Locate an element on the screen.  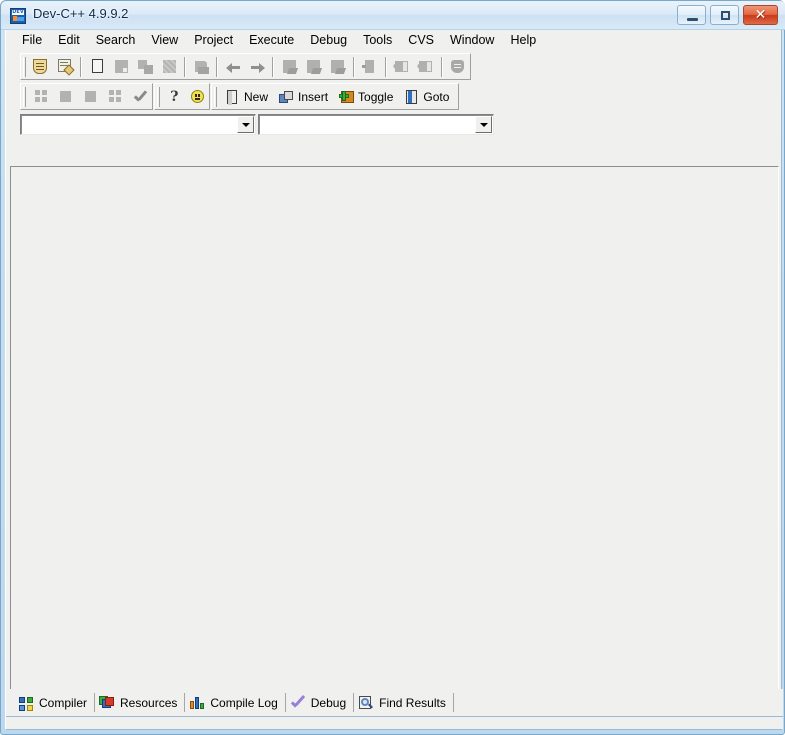
compile-and-run-button is located at coordinates (338, 66).